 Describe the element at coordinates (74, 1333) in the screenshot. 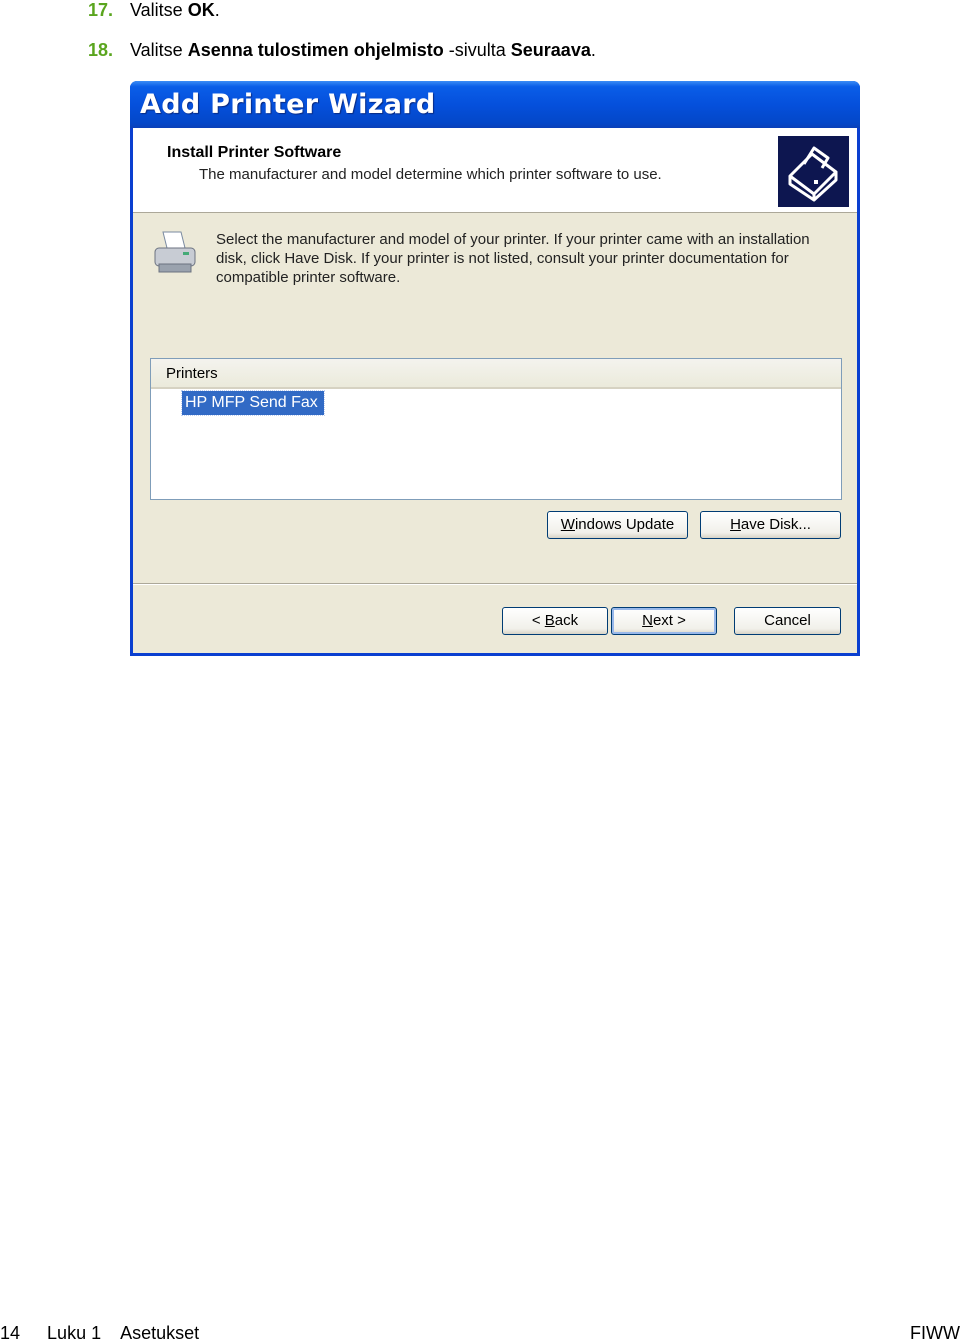

I see `chapter-label: Luku 1` at that location.